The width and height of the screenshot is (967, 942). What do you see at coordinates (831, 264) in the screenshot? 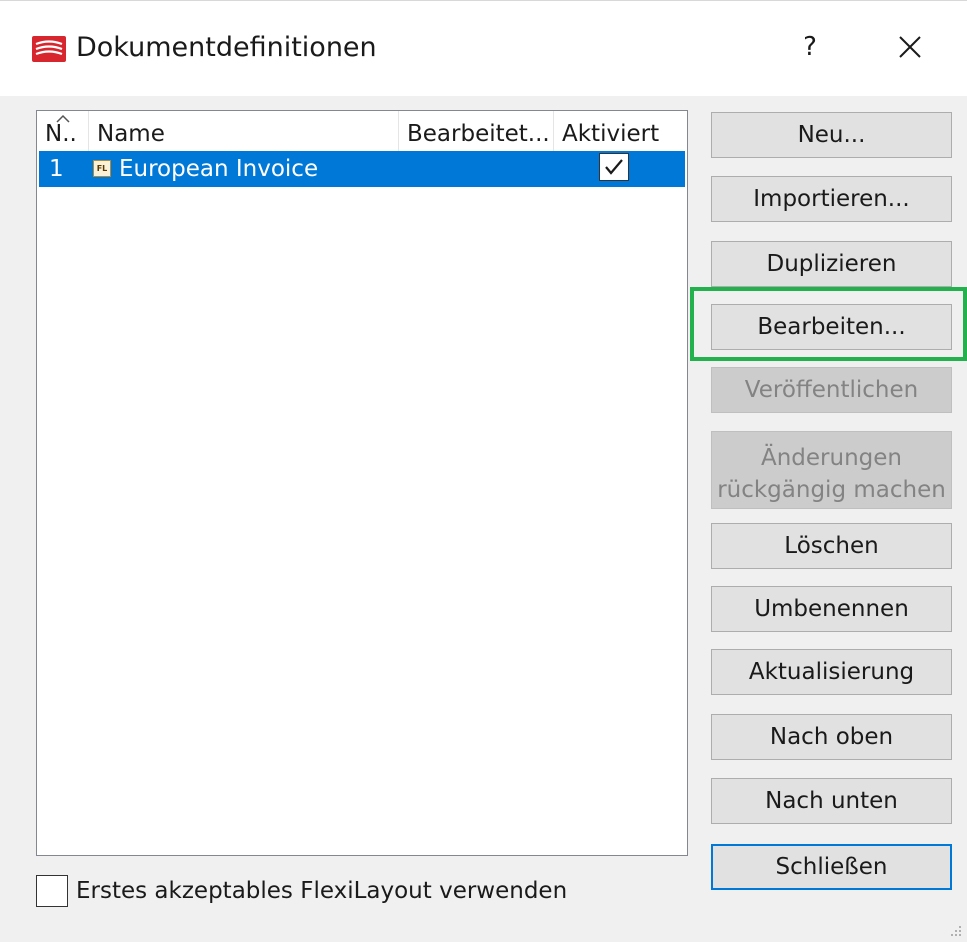
I see `duplicate-button: Duplizieren` at bounding box center [831, 264].